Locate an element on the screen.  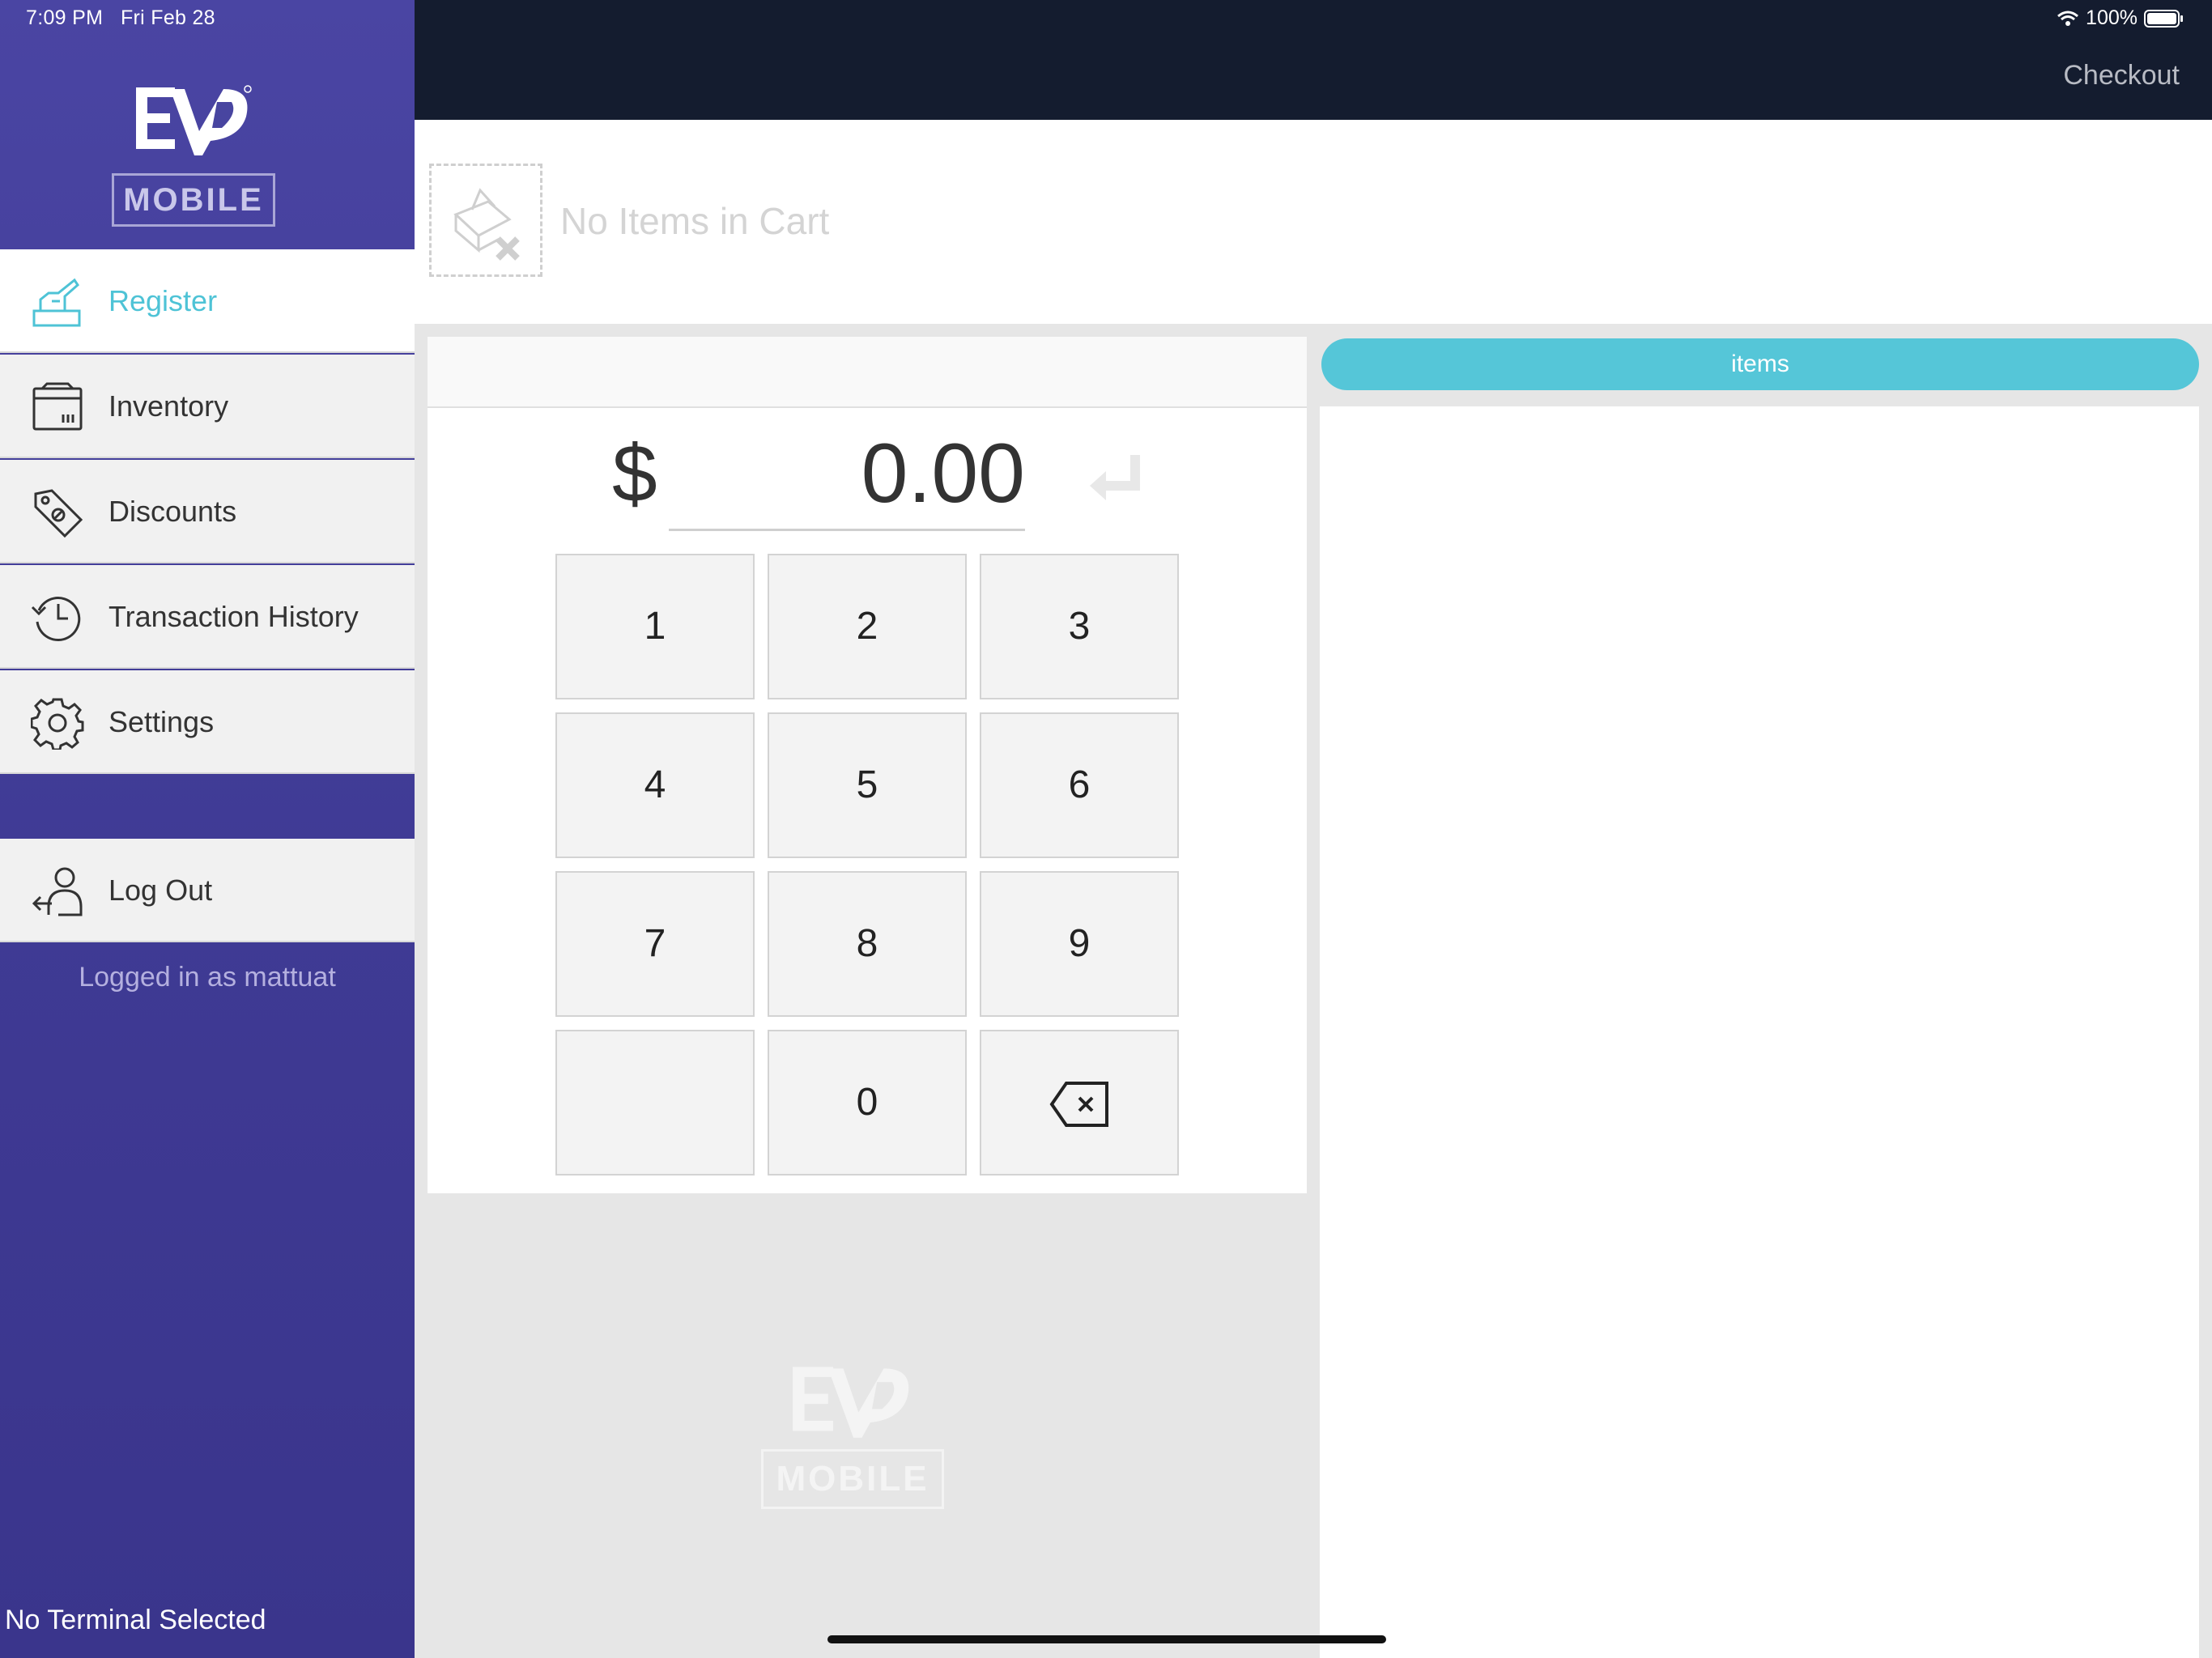
status-date: Fri Feb 28 is located at coordinates (167, 17).